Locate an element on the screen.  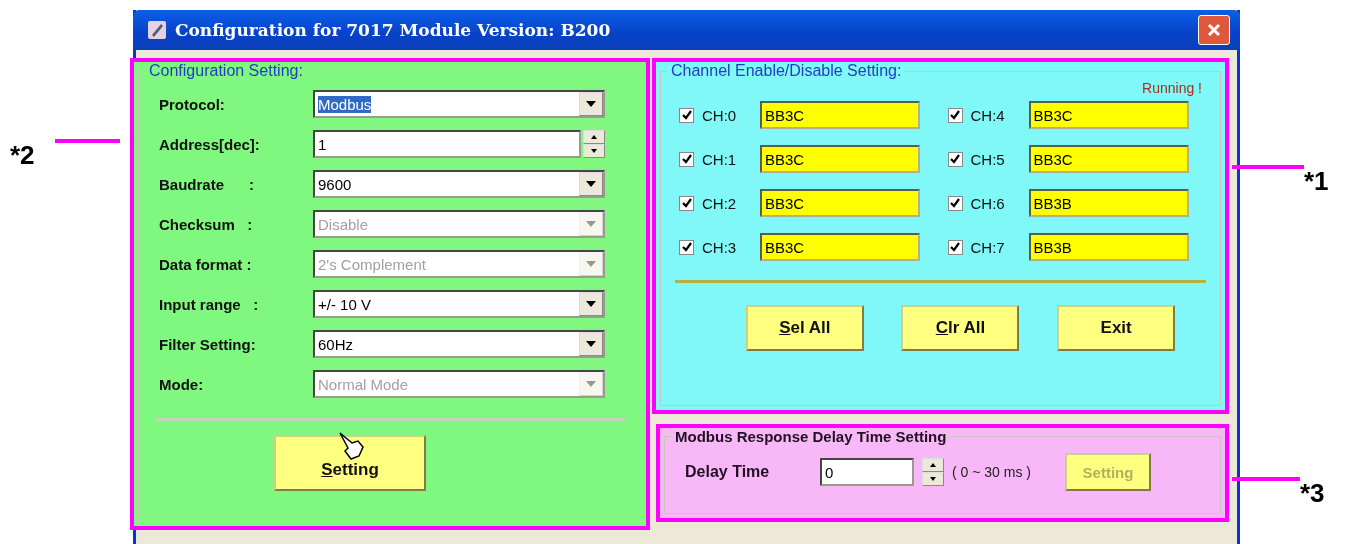
field-label: Input range : is located at coordinates (209, 304).